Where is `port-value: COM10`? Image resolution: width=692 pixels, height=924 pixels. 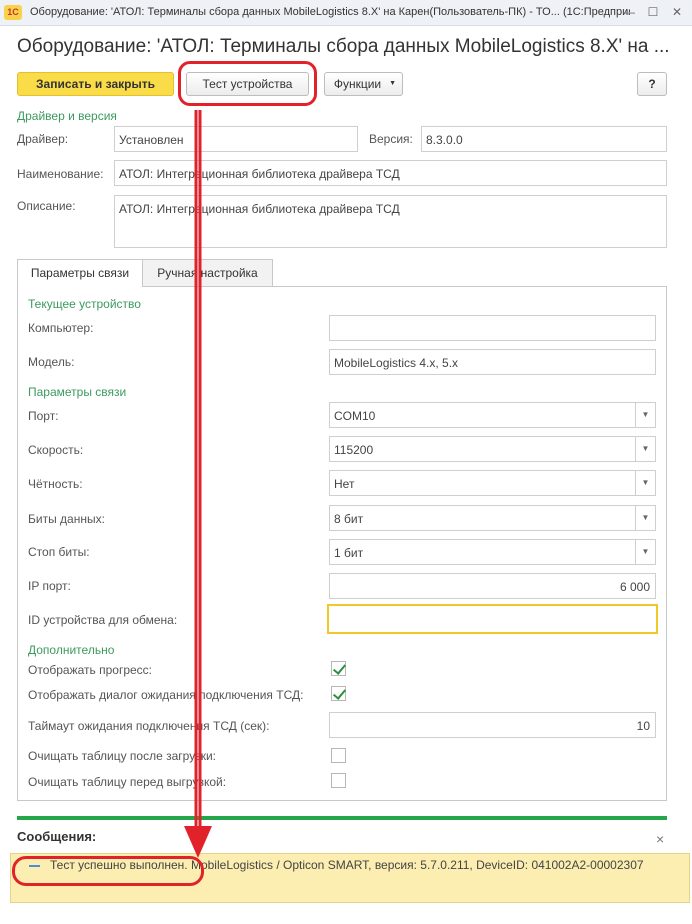
port-value: COM10 is located at coordinates (355, 416).